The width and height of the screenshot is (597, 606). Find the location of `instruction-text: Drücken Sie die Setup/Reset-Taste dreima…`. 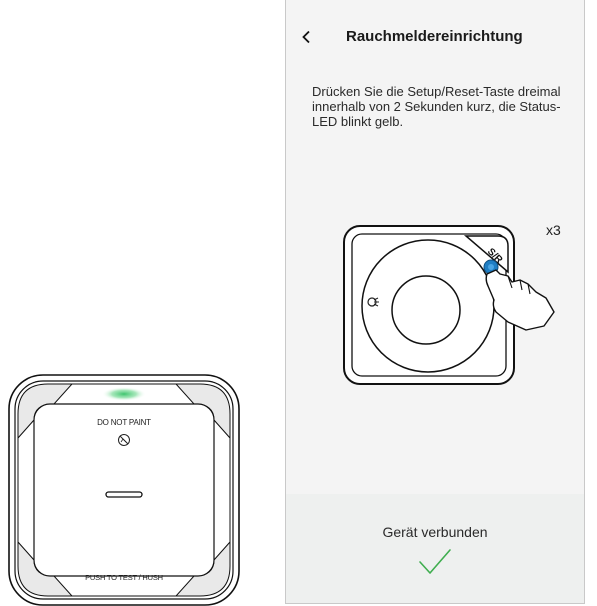

instruction-text: Drücken Sie die Setup/Reset-Taste dreima… is located at coordinates (436, 106).